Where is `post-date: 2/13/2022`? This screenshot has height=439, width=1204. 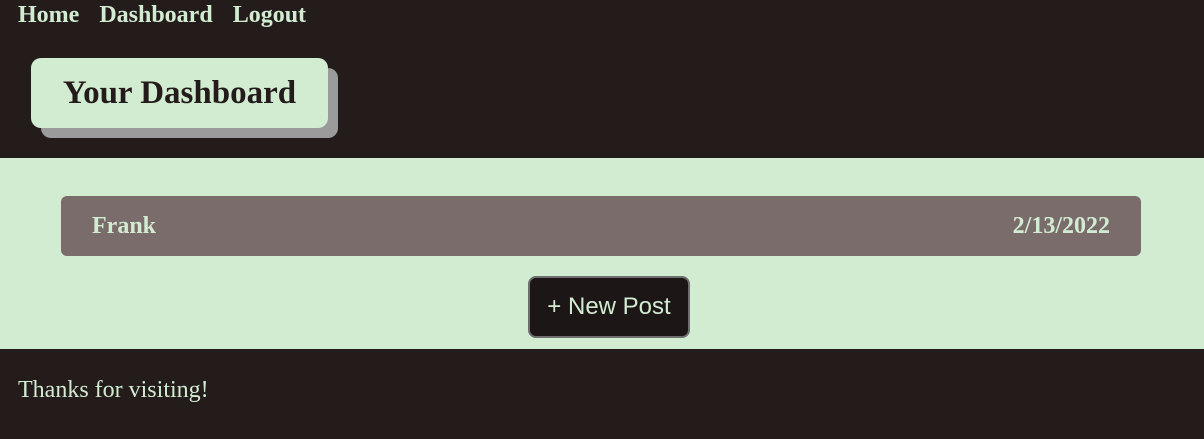 post-date: 2/13/2022 is located at coordinates (1061, 225).